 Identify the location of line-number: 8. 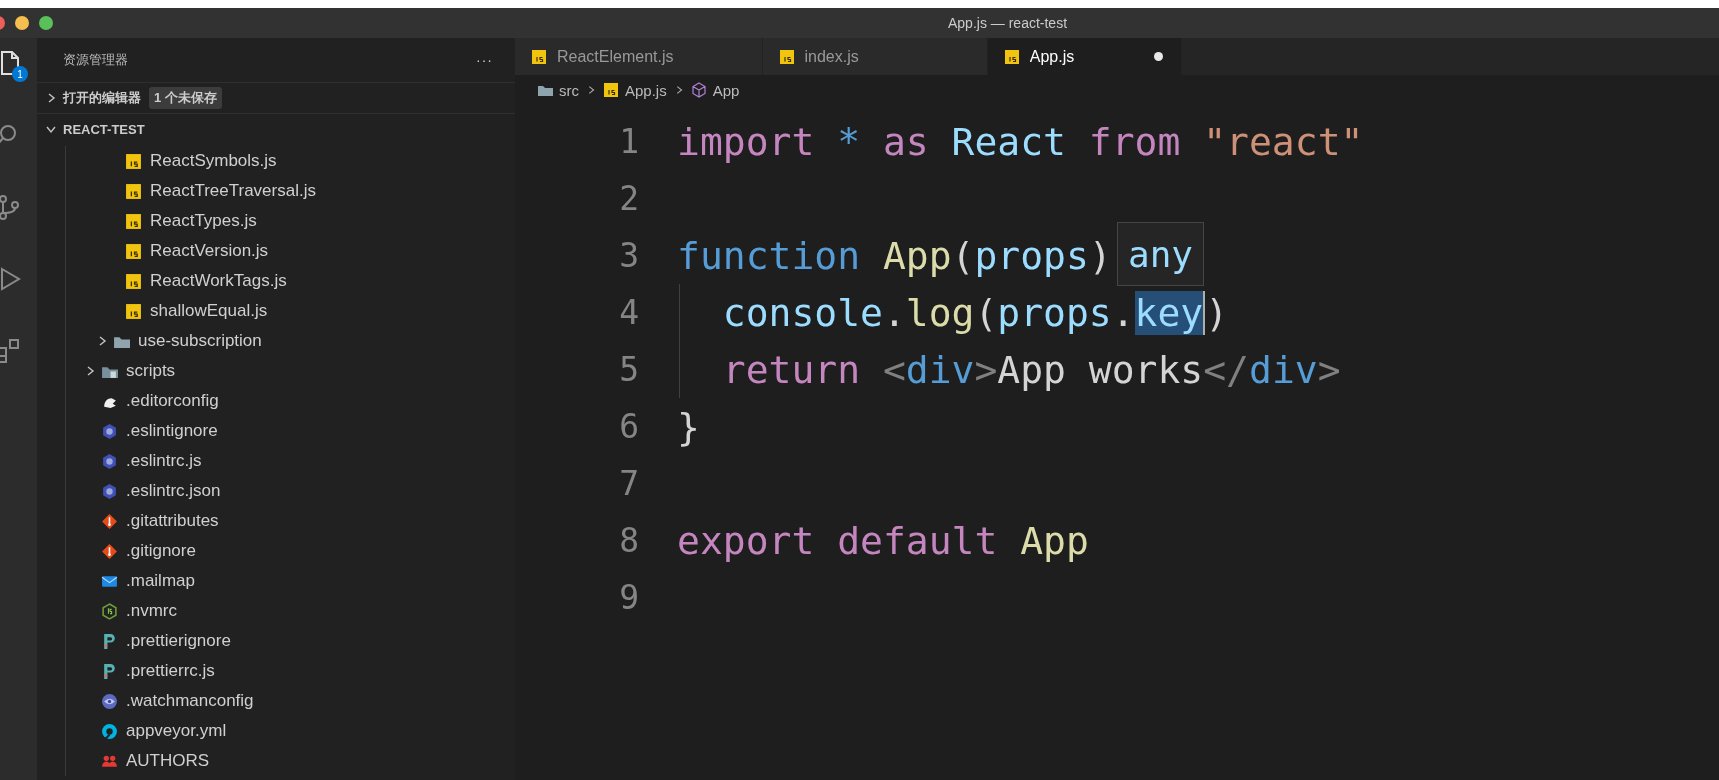
(629, 540).